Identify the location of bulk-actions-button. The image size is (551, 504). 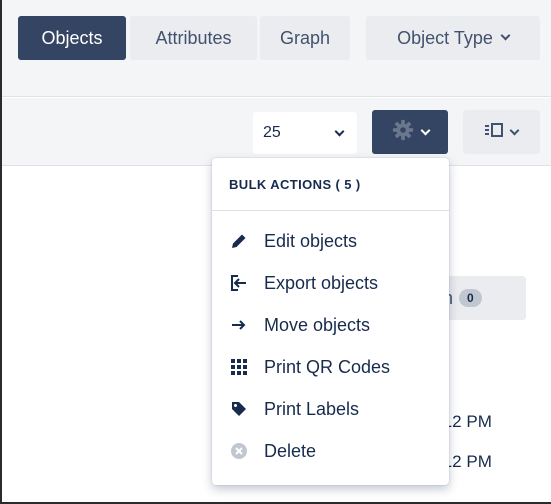
(410, 132).